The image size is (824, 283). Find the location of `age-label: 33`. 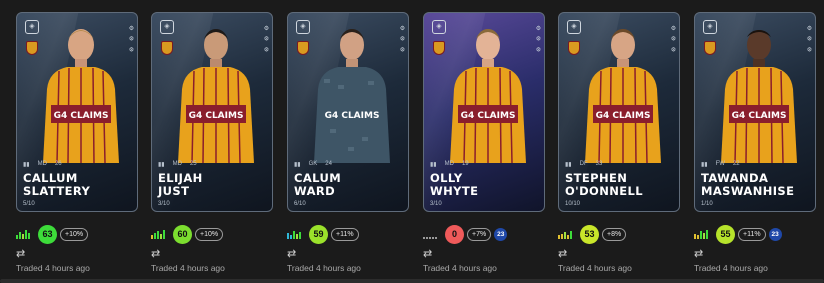

age-label: 33 is located at coordinates (599, 164).